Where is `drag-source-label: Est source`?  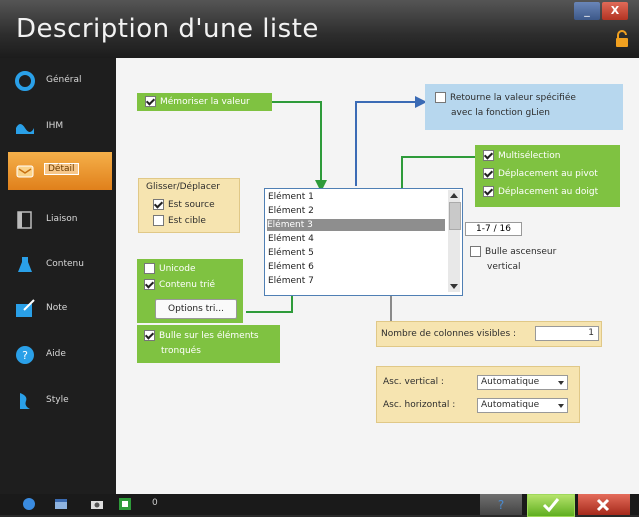
drag-source-label: Est source is located at coordinates (191, 205).